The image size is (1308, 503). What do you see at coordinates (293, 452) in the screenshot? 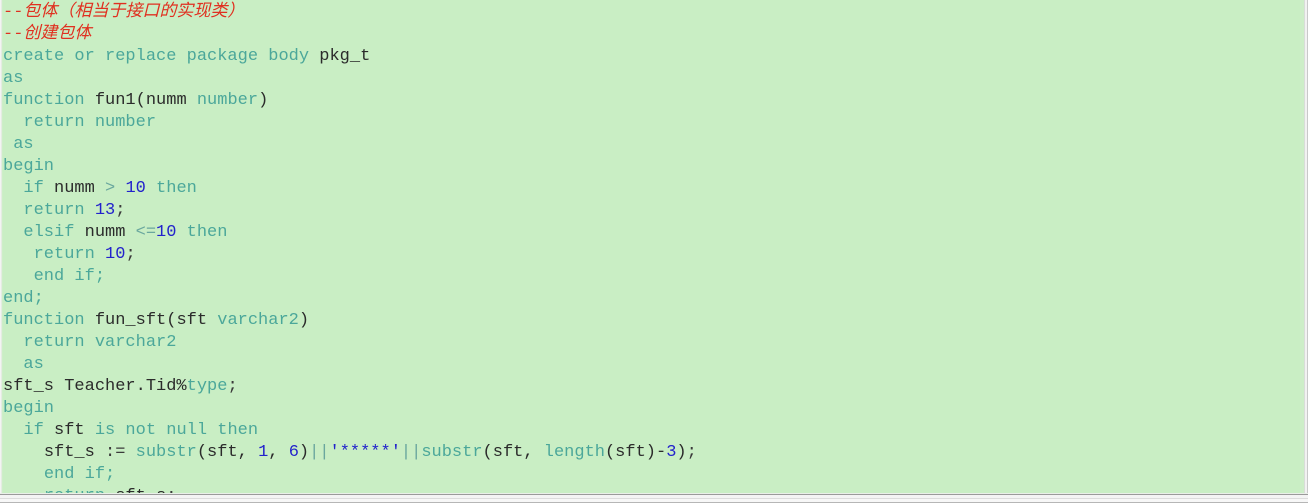
I see `code-token-num: 6` at bounding box center [293, 452].